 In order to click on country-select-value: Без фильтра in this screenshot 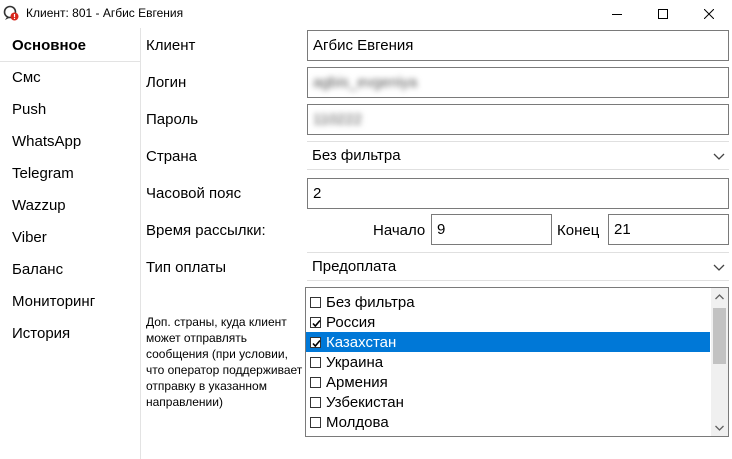, I will do `click(356, 155)`.